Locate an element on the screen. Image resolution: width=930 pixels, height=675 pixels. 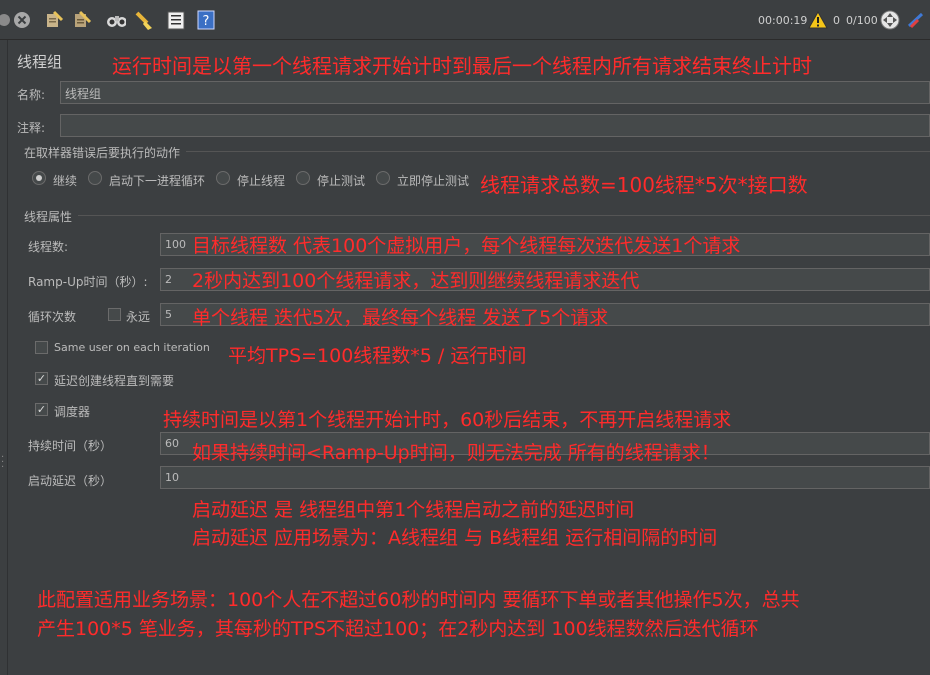
error-count: 0 is located at coordinates (836, 20).